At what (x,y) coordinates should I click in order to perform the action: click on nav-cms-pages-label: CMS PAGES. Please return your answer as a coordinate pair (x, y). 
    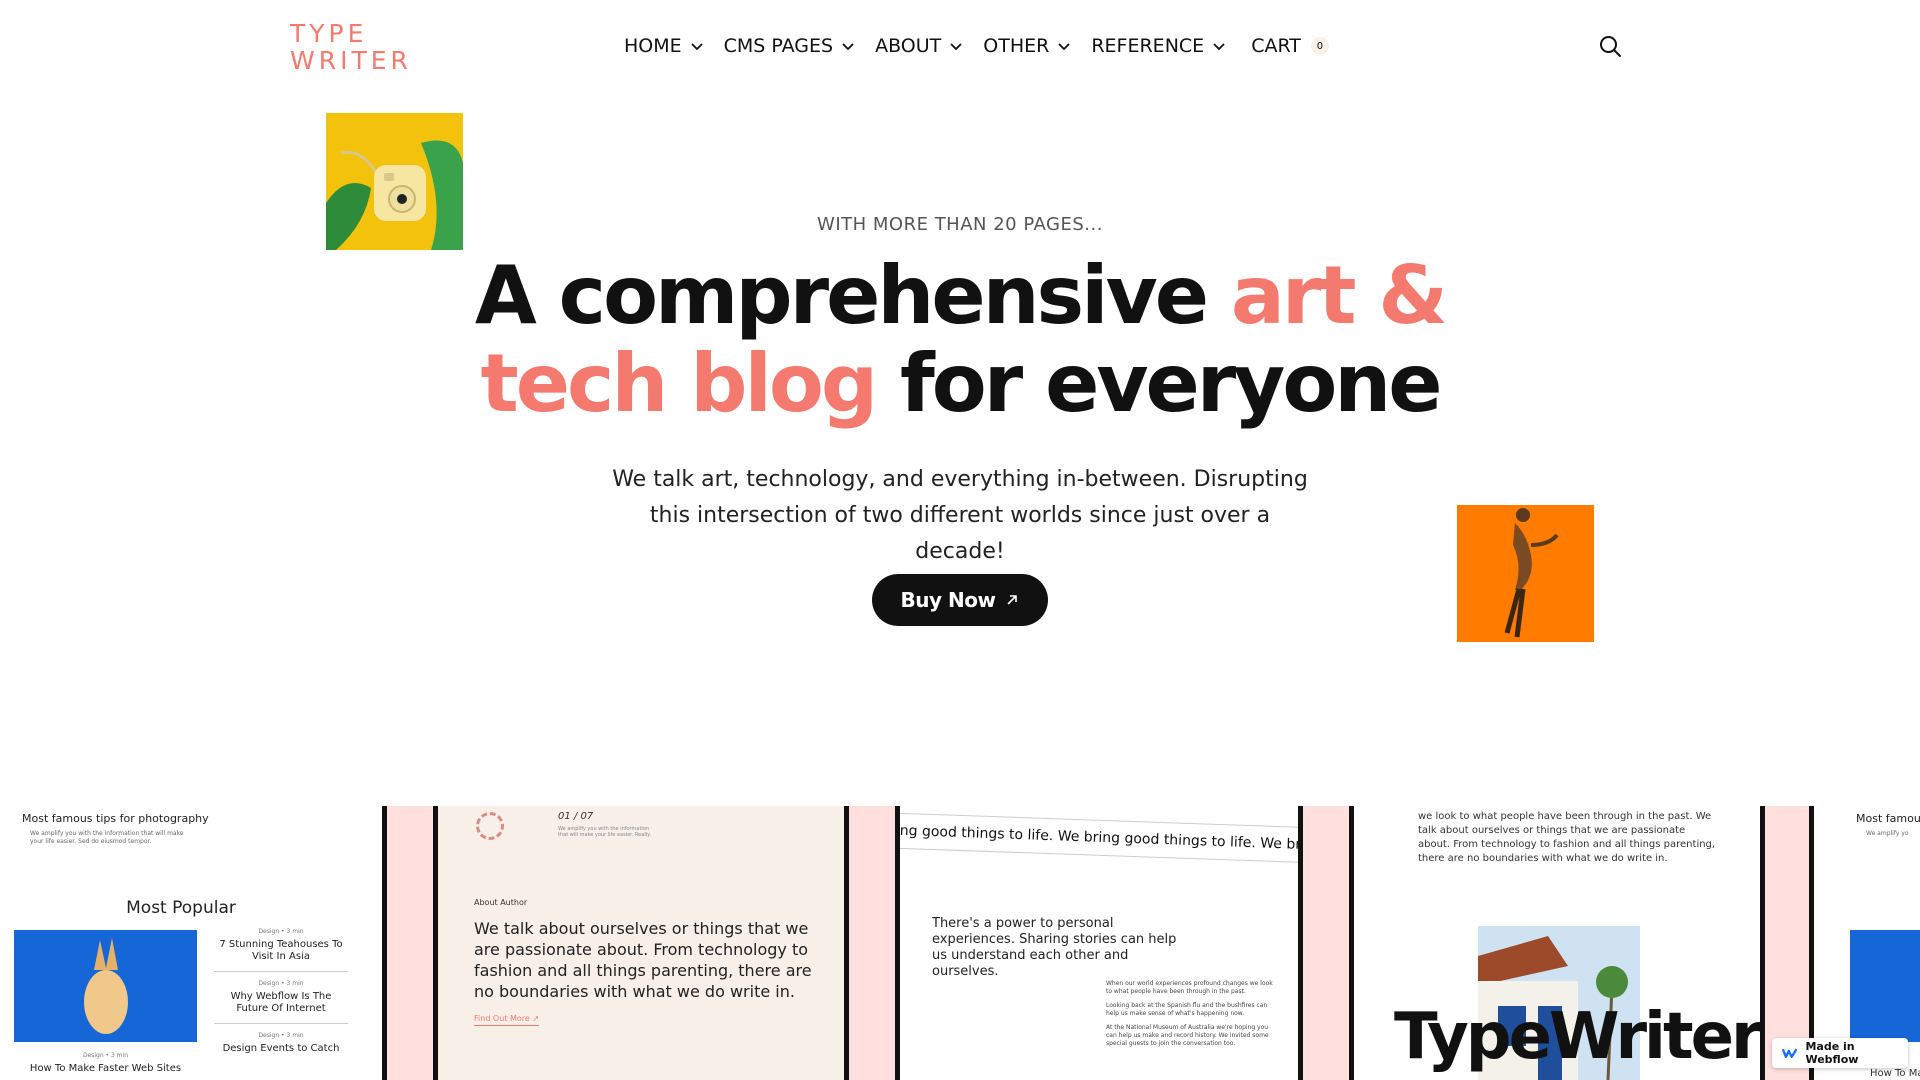
    Looking at the image, I should click on (778, 46).